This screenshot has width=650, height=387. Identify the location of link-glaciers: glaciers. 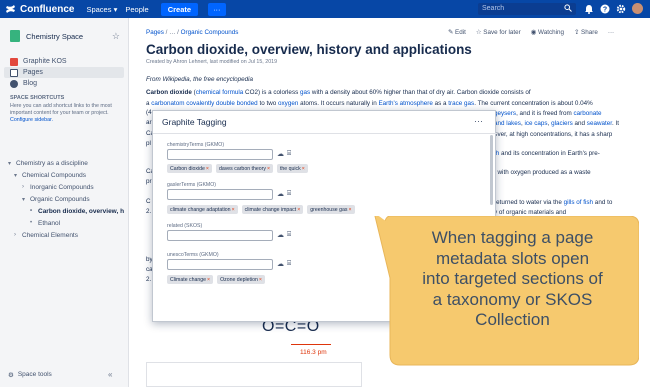
(562, 123).